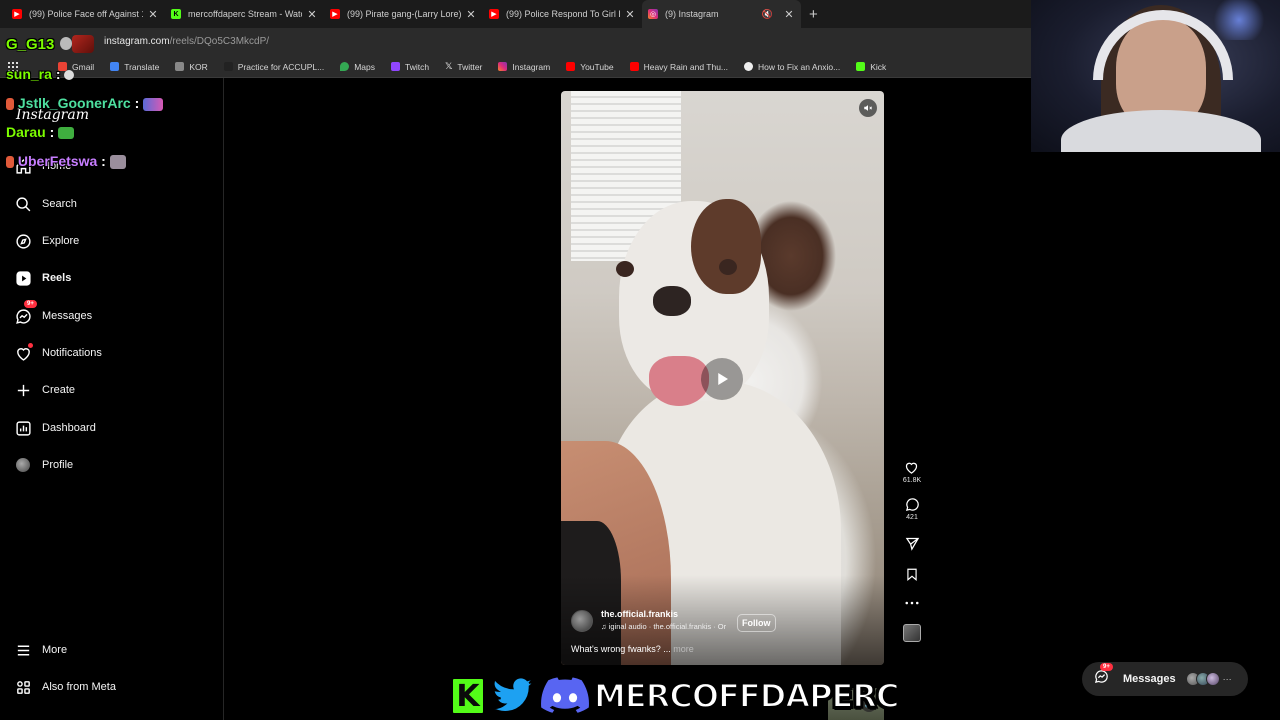 The width and height of the screenshot is (1280, 720). Describe the element at coordinates (463, 66) in the screenshot. I see `bookmark-twitter: 𝕏 Twitter` at that location.